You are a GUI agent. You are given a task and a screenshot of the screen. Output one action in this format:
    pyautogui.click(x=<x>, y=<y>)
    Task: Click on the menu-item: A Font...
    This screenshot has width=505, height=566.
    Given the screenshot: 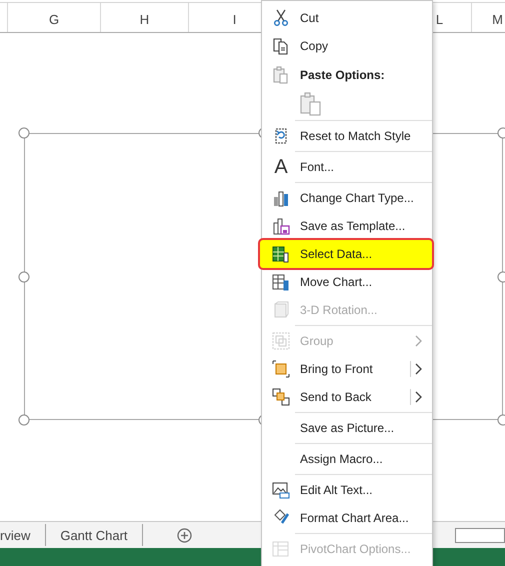 What is the action you would take?
    pyautogui.click(x=347, y=167)
    